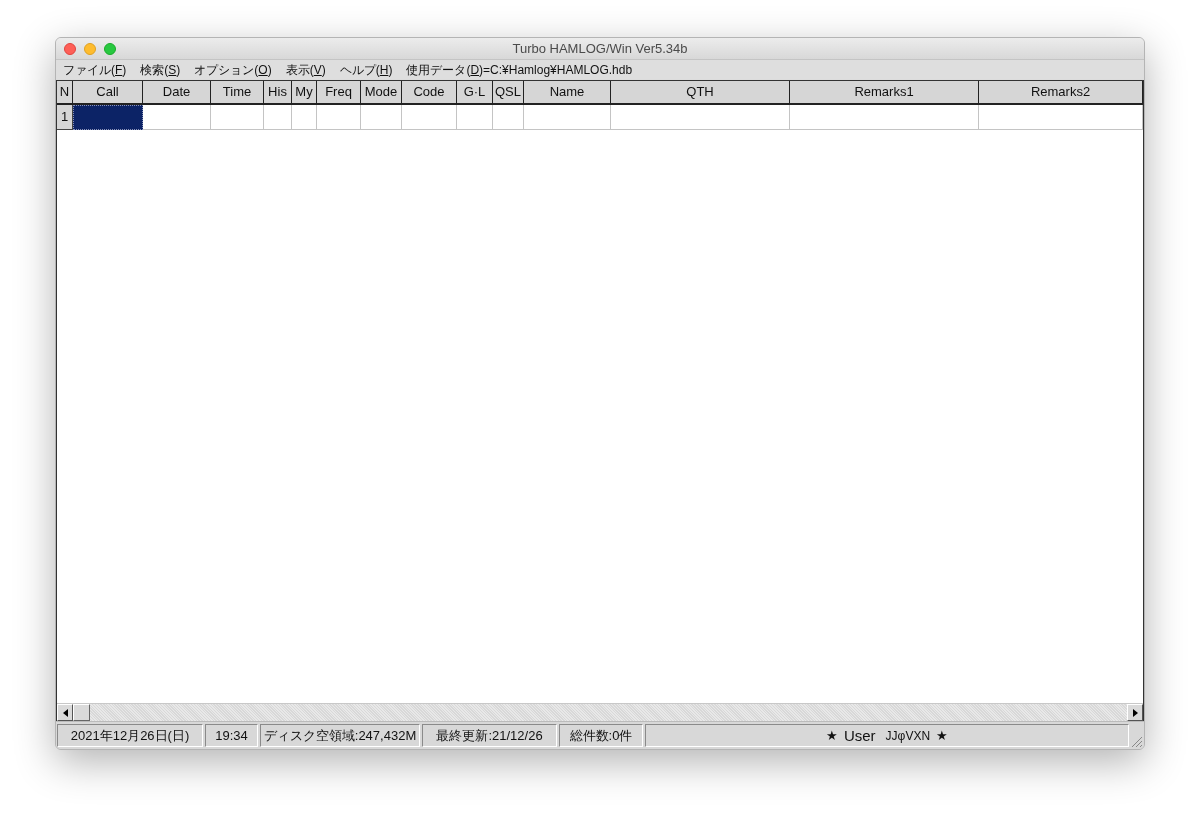  Describe the element at coordinates (237, 92) in the screenshot. I see `column-header: Time` at that location.